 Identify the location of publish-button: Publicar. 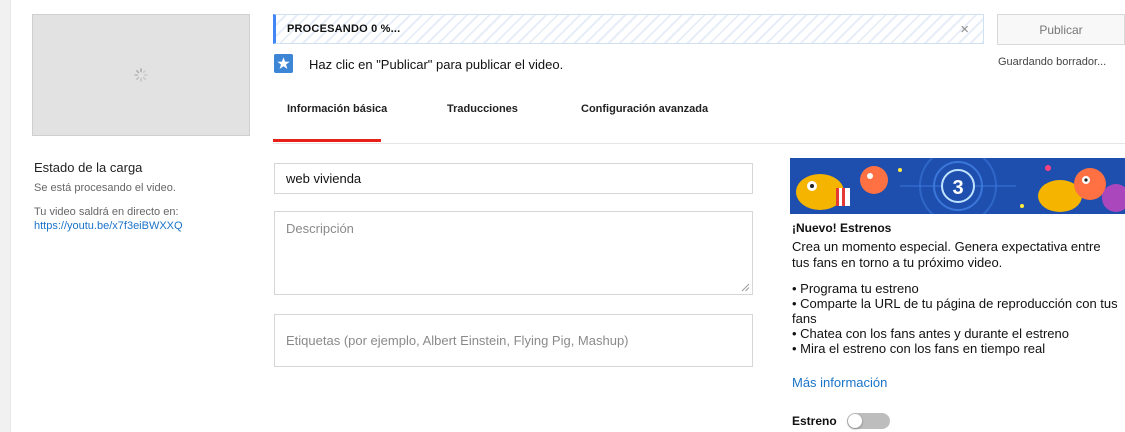
(1061, 29).